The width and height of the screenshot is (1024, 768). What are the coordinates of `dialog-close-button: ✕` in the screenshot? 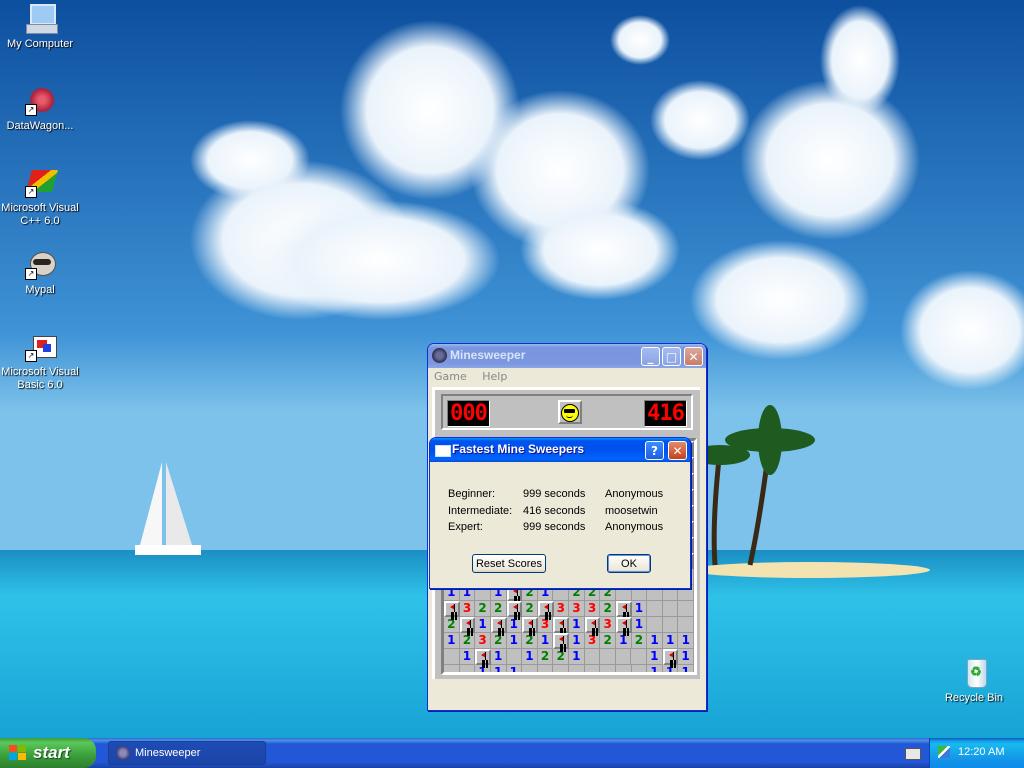 It's located at (677, 450).